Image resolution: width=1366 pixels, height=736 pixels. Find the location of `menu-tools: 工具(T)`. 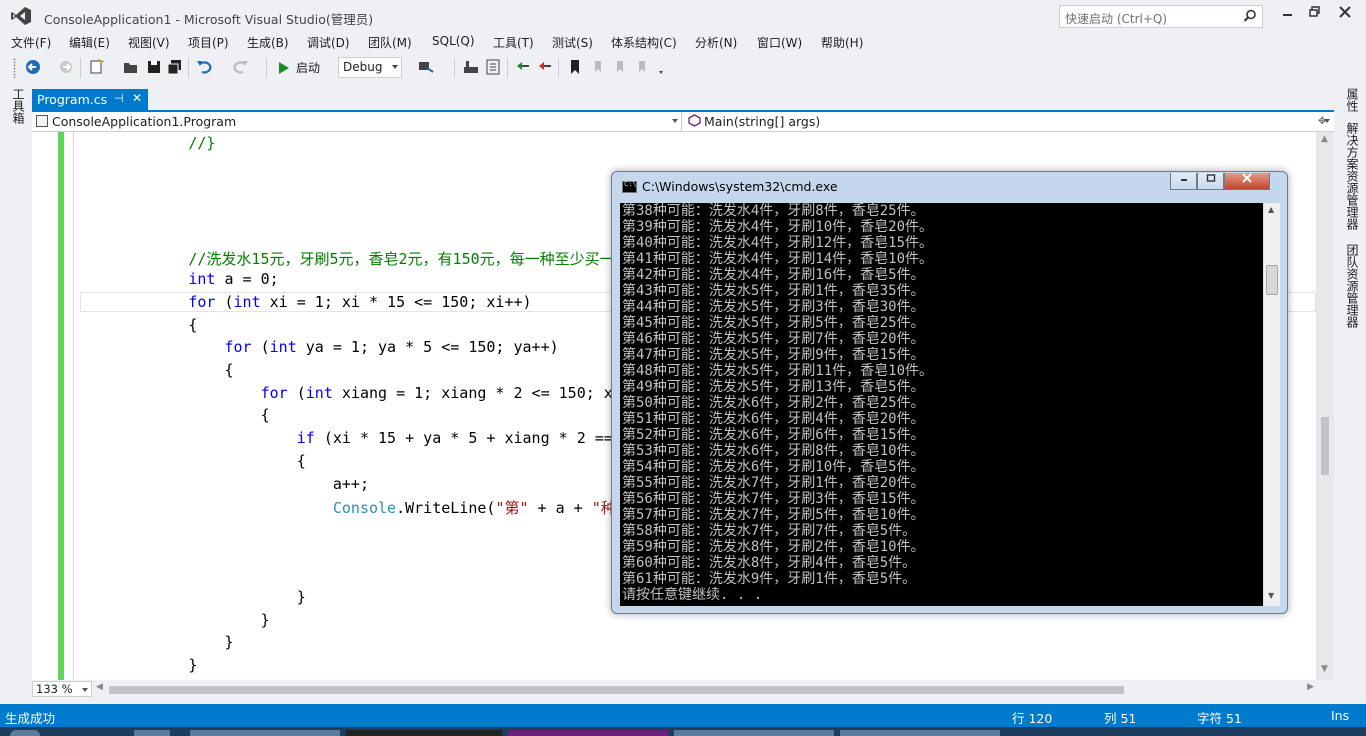

menu-tools: 工具(T) is located at coordinates (513, 42).